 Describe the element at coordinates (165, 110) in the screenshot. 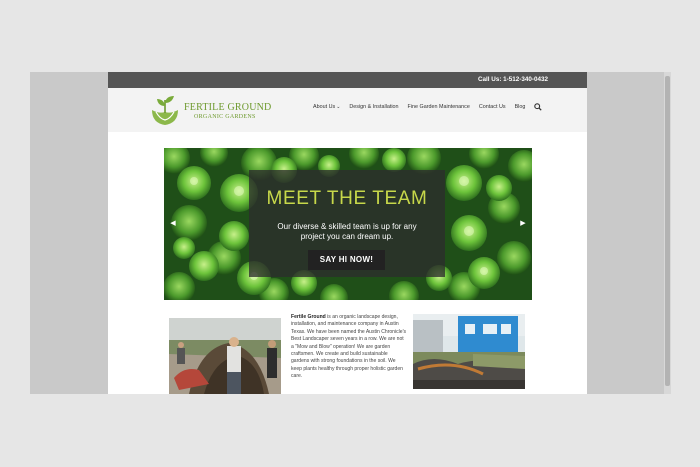

I see `sprout-logo-icon` at that location.